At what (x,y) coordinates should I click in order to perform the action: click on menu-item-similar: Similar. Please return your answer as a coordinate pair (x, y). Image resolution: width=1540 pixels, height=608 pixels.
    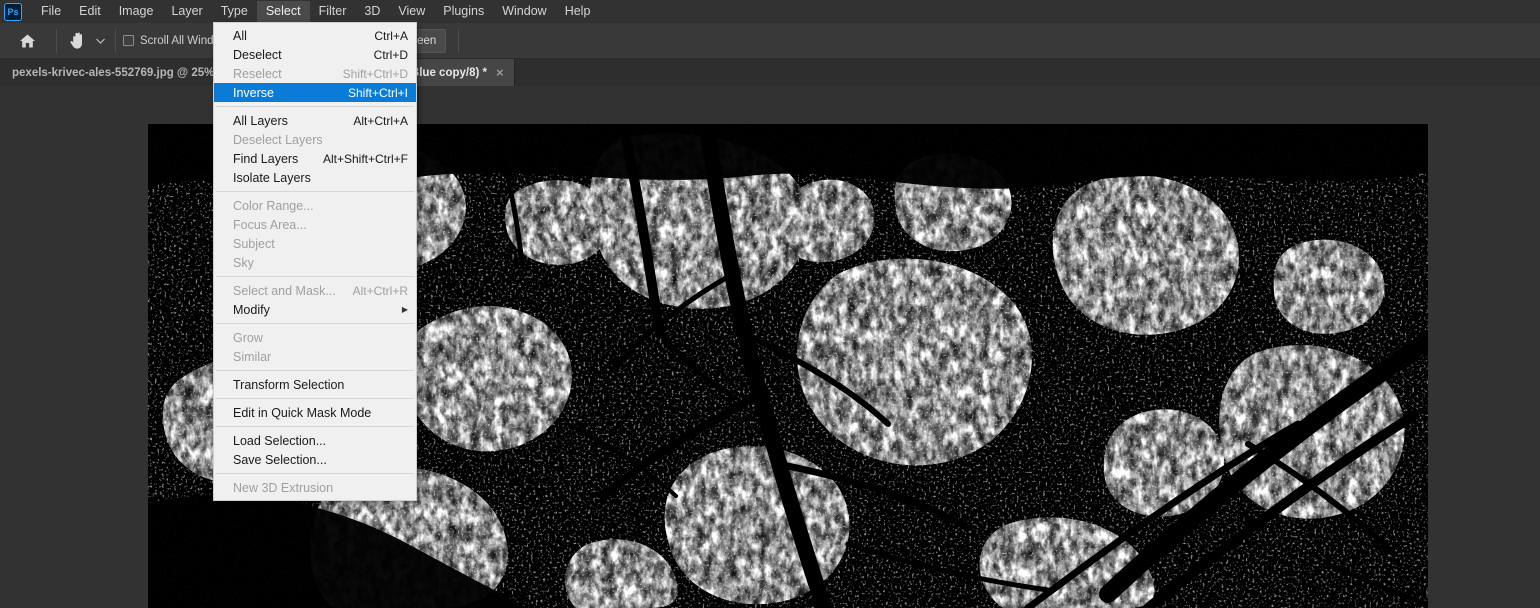
    Looking at the image, I should click on (315, 356).